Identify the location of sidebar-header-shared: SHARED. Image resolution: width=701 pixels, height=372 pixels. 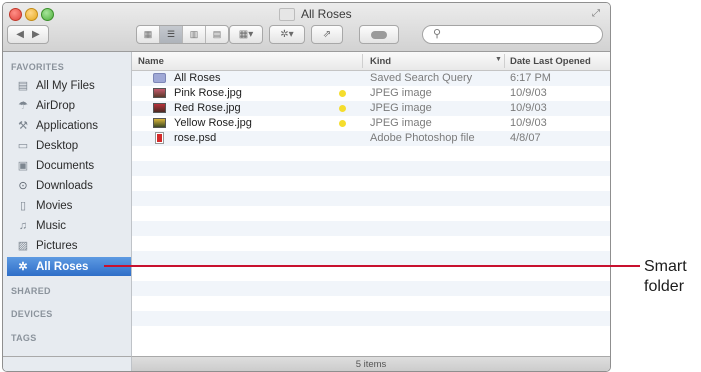
(31, 291).